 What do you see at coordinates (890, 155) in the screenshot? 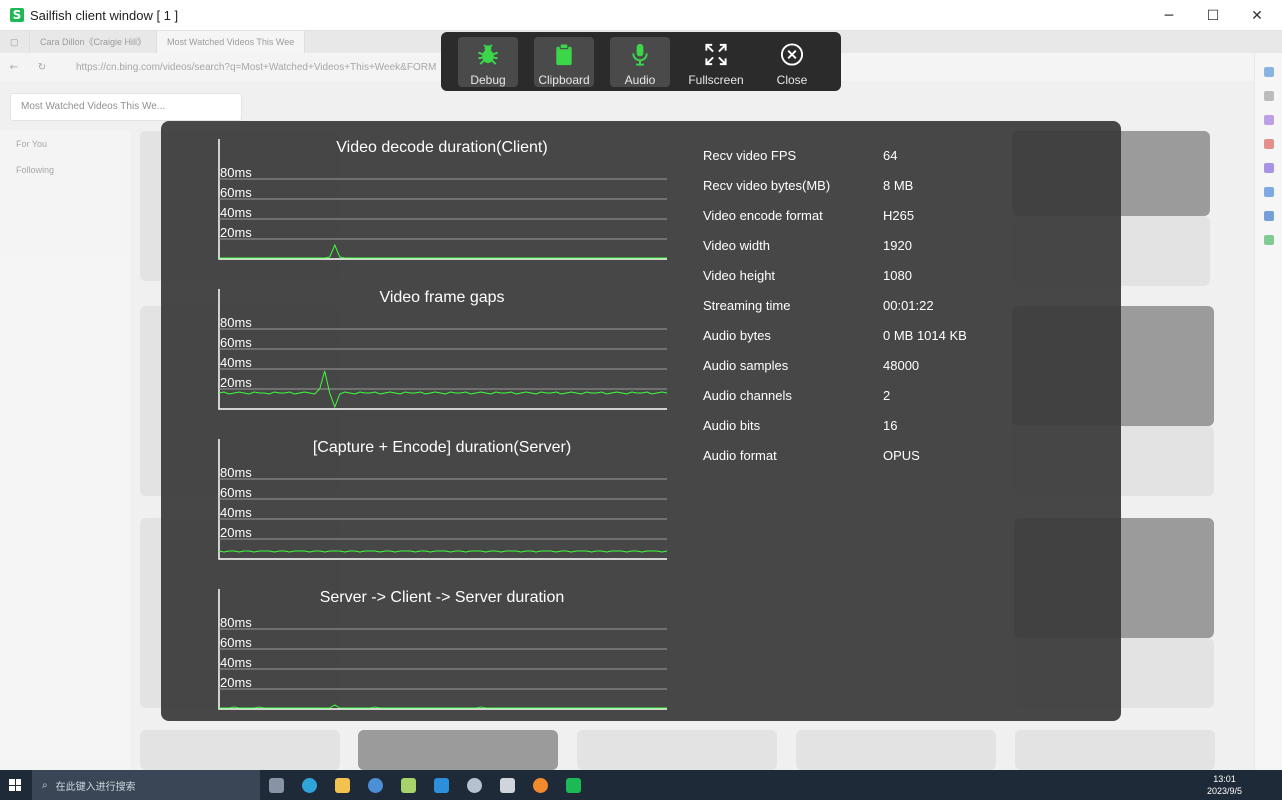
I see `stat-value: 64` at bounding box center [890, 155].